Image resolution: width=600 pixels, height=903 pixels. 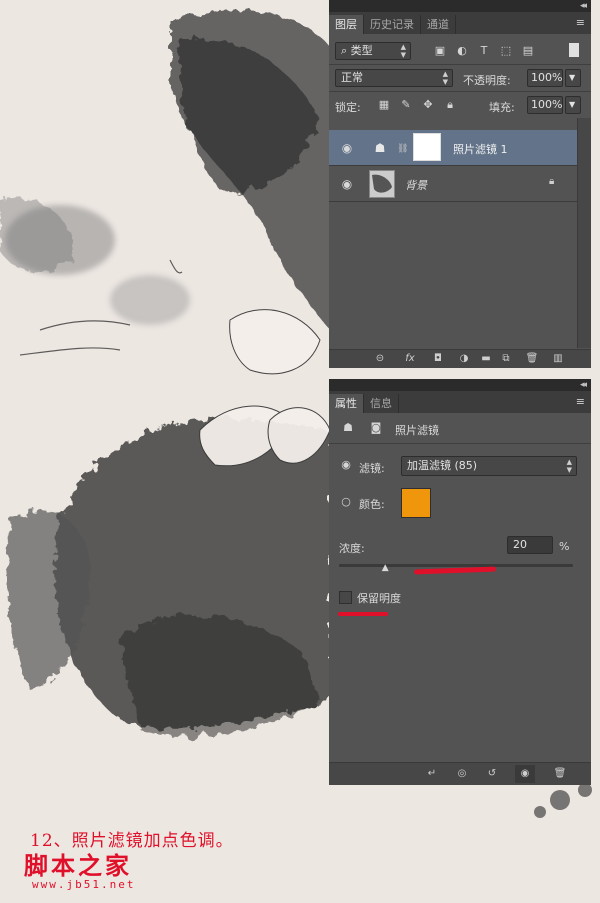 What do you see at coordinates (487, 80) in the screenshot?
I see `opacity-label: 不透明度:` at bounding box center [487, 80].